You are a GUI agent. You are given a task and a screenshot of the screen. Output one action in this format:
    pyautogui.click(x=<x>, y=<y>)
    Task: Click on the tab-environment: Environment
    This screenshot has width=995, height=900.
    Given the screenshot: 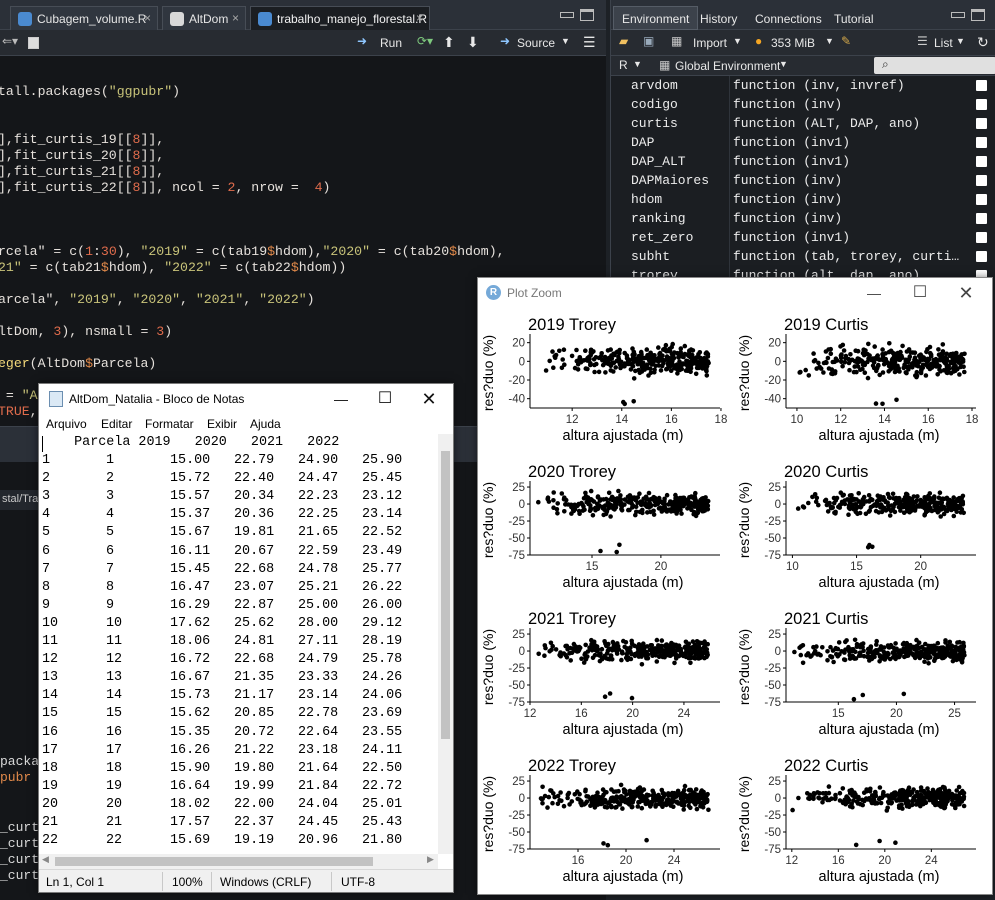 What is the action you would take?
    pyautogui.click(x=656, y=18)
    